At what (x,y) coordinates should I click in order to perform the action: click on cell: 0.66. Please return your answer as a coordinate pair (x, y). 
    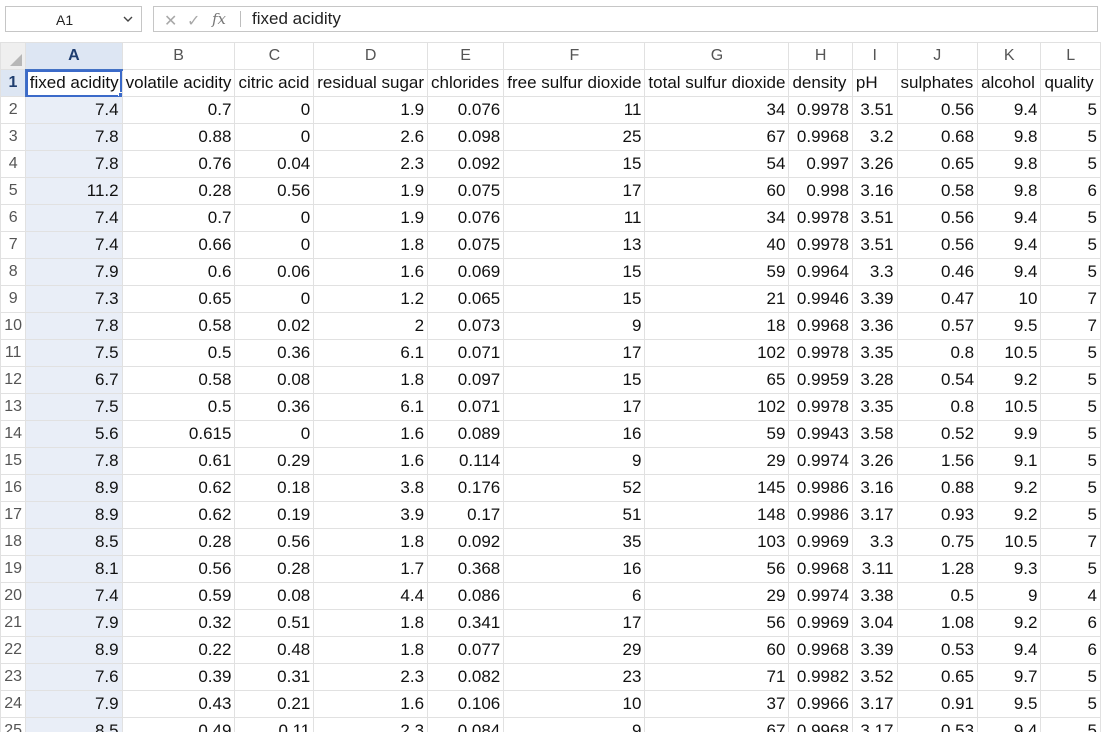
    Looking at the image, I should click on (178, 245).